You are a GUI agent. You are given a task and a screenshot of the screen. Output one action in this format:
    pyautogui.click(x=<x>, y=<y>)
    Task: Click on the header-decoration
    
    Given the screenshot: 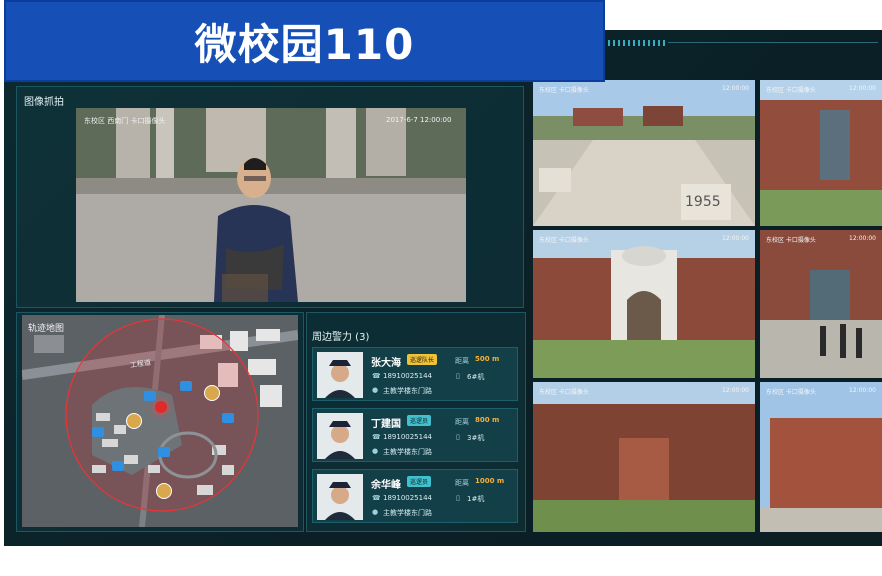 What is the action you would take?
    pyautogui.click(x=638, y=43)
    